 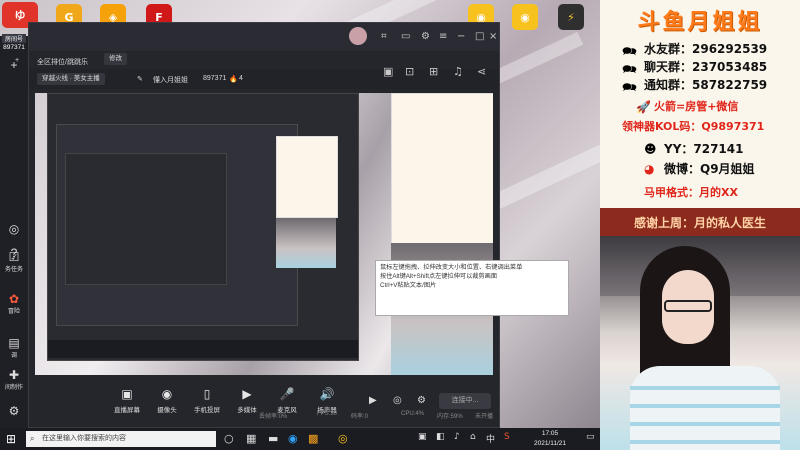 What do you see at coordinates (458, 71) in the screenshot?
I see `bell-icon: ♫` at bounding box center [458, 71].